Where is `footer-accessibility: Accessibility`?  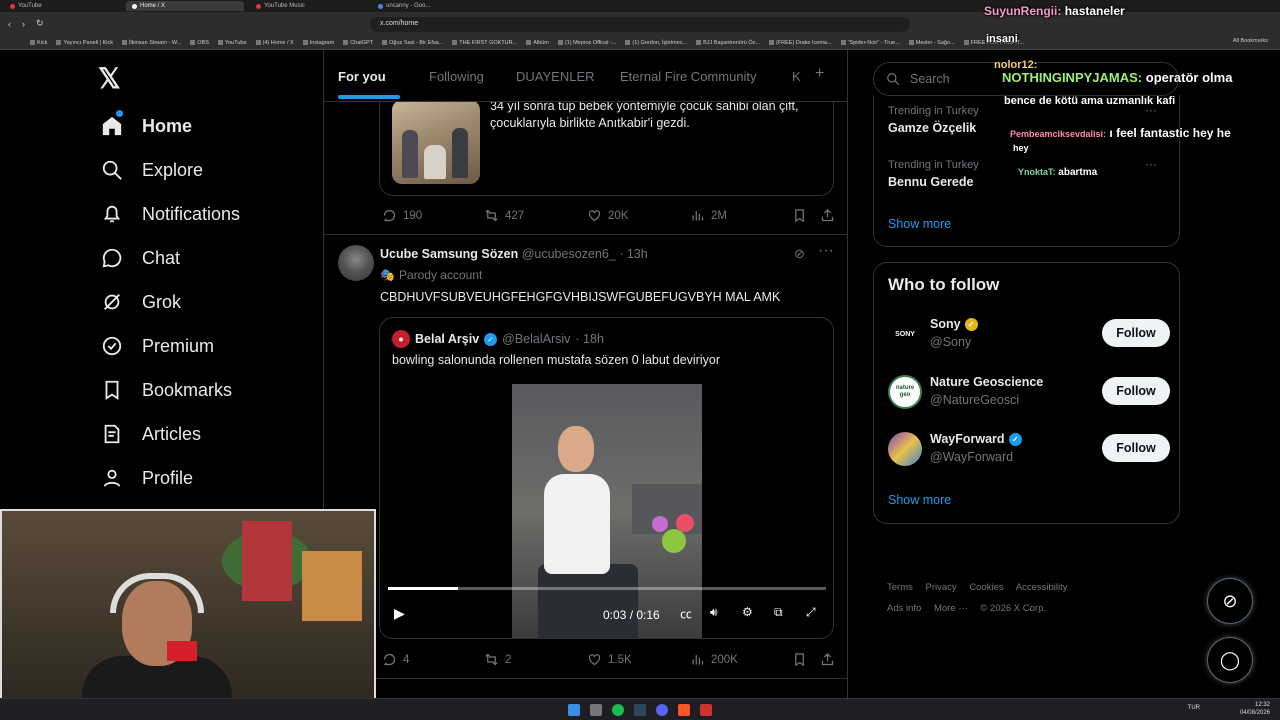
footer-accessibility: Accessibility is located at coordinates (1042, 587).